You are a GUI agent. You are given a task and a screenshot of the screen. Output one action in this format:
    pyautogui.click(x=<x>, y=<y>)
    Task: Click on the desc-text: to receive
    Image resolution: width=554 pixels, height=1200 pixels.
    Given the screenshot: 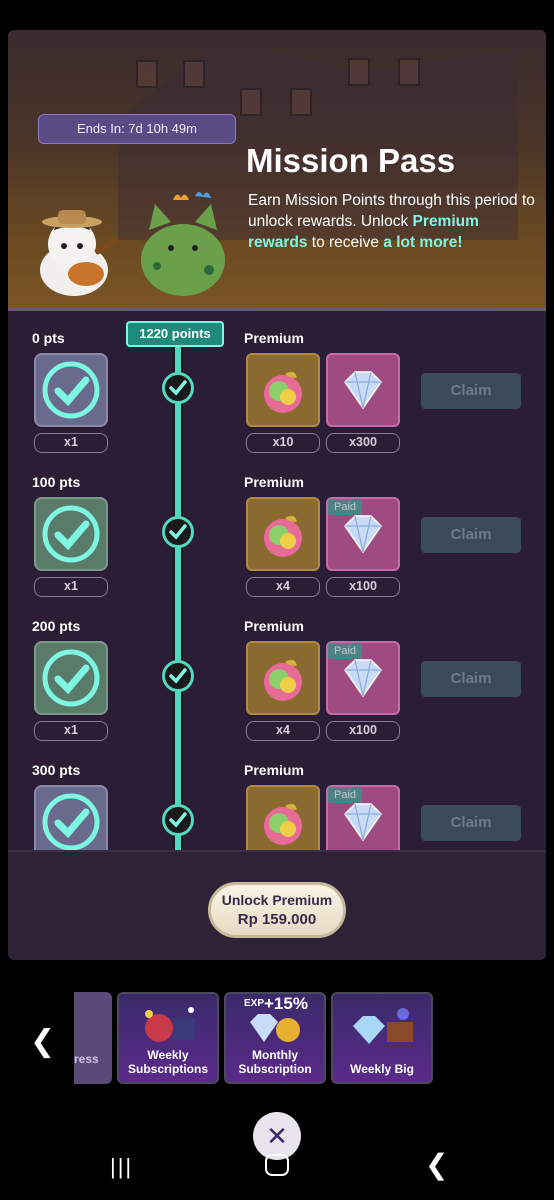 What is the action you would take?
    pyautogui.click(x=345, y=242)
    